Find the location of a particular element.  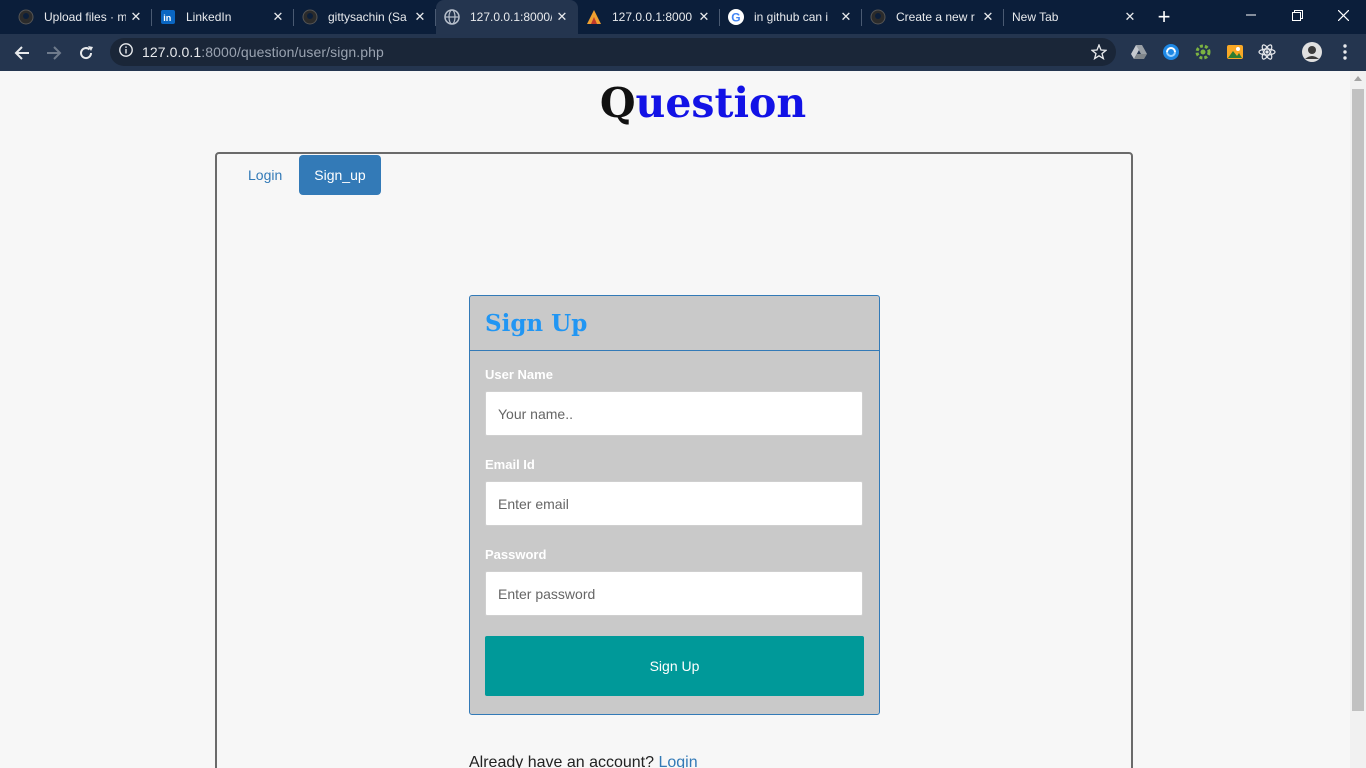

settings-extension-icon is located at coordinates (1203, 52).